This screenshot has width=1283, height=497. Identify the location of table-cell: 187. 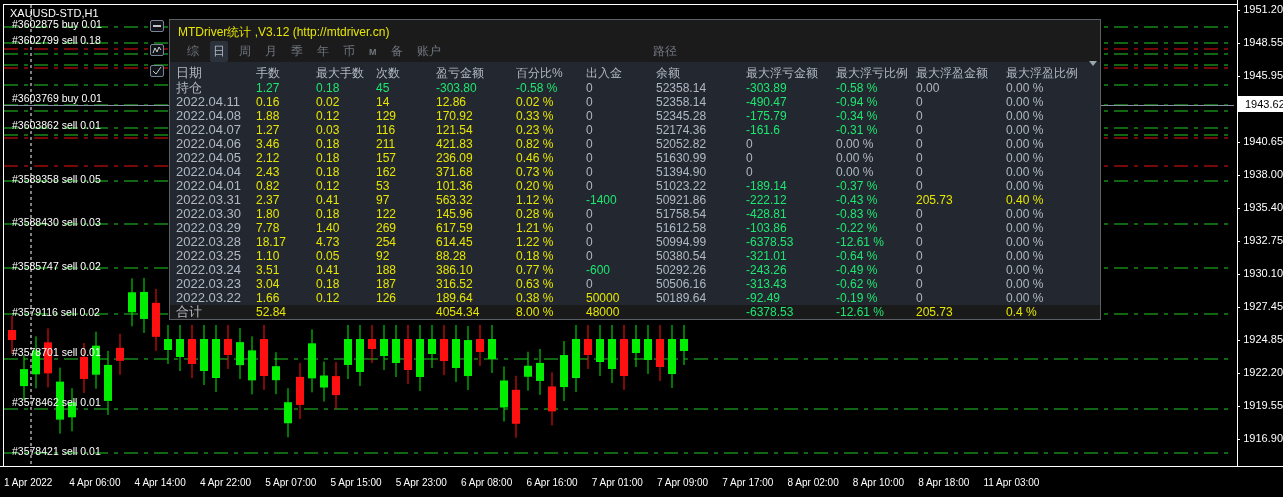
(386, 284).